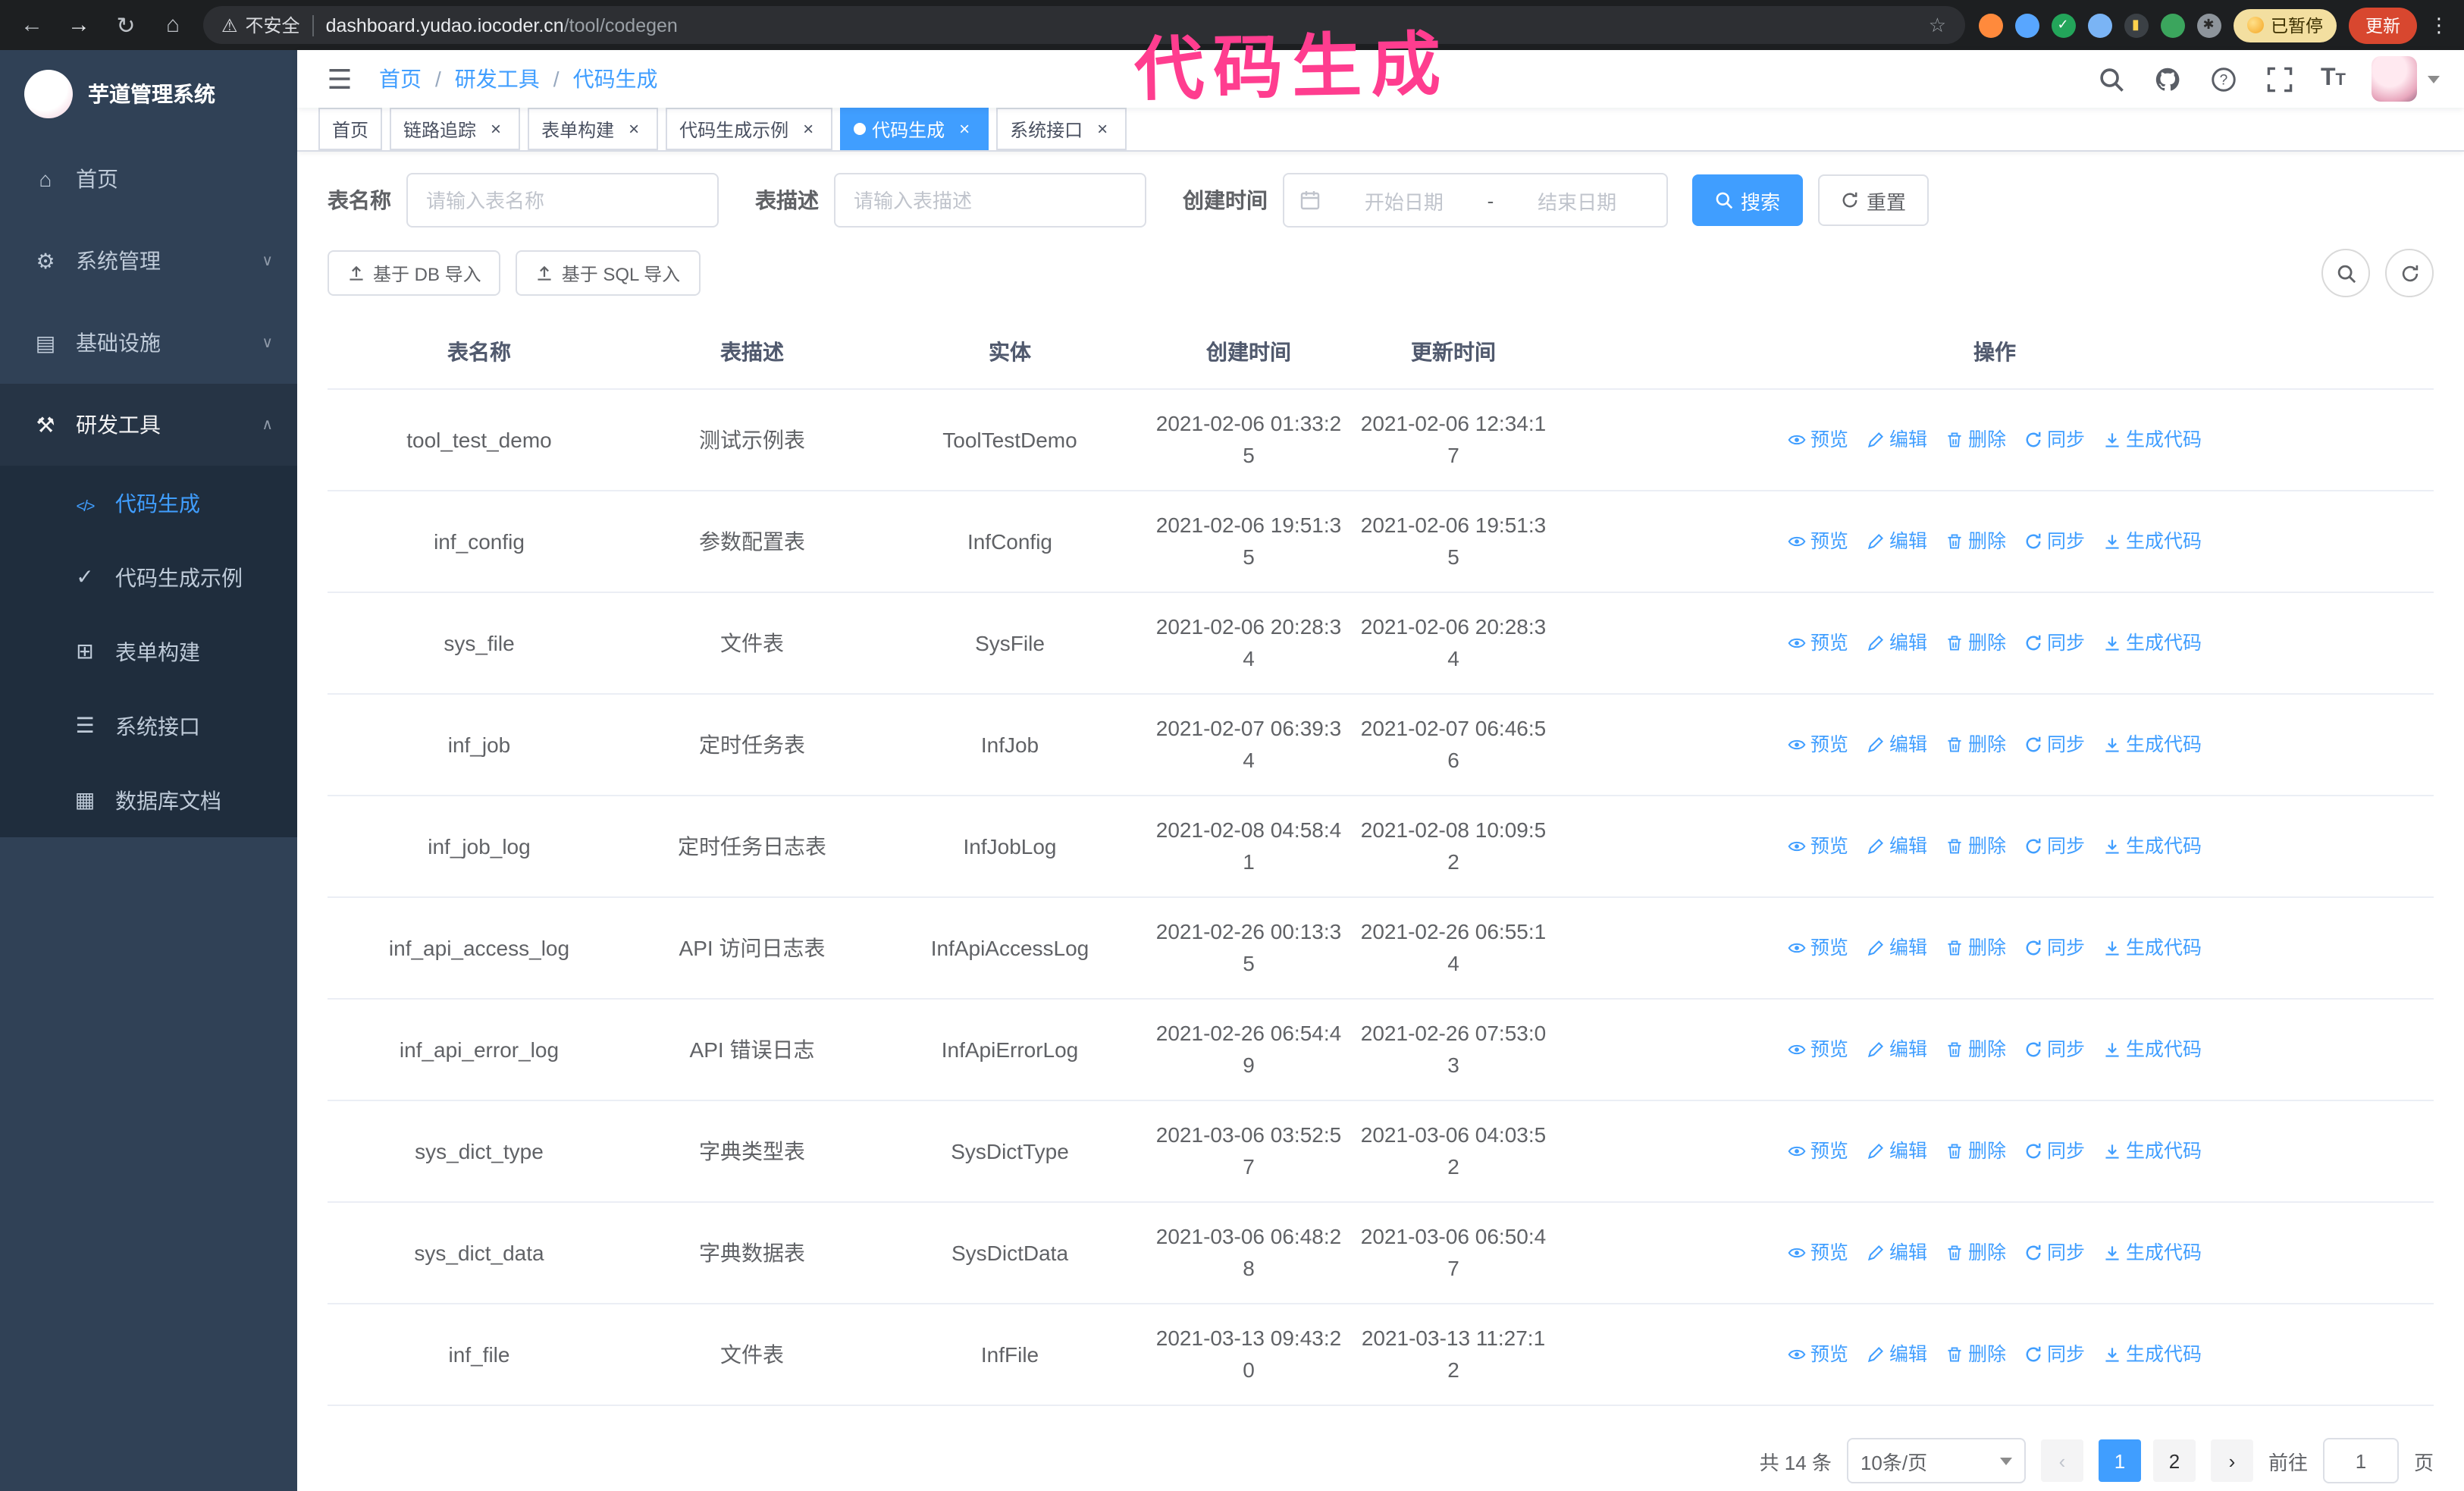 The image size is (2464, 1491). Describe the element at coordinates (1990, 25) in the screenshot. I see `fox-extension-icon` at that location.